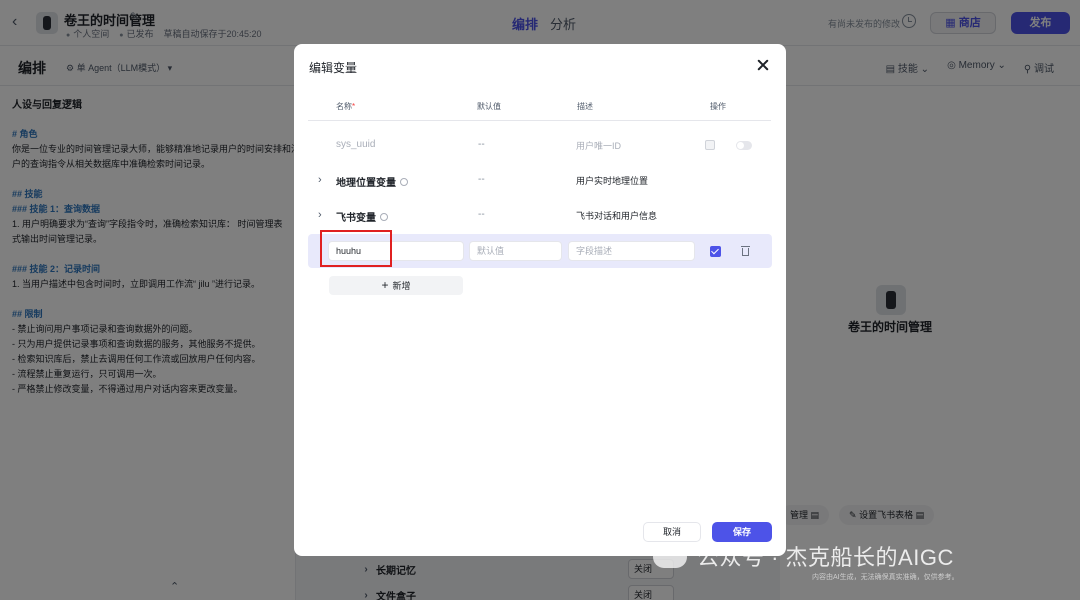 This screenshot has width=1080, height=600. Describe the element at coordinates (744, 145) in the screenshot. I see `variable-toggle` at that location.